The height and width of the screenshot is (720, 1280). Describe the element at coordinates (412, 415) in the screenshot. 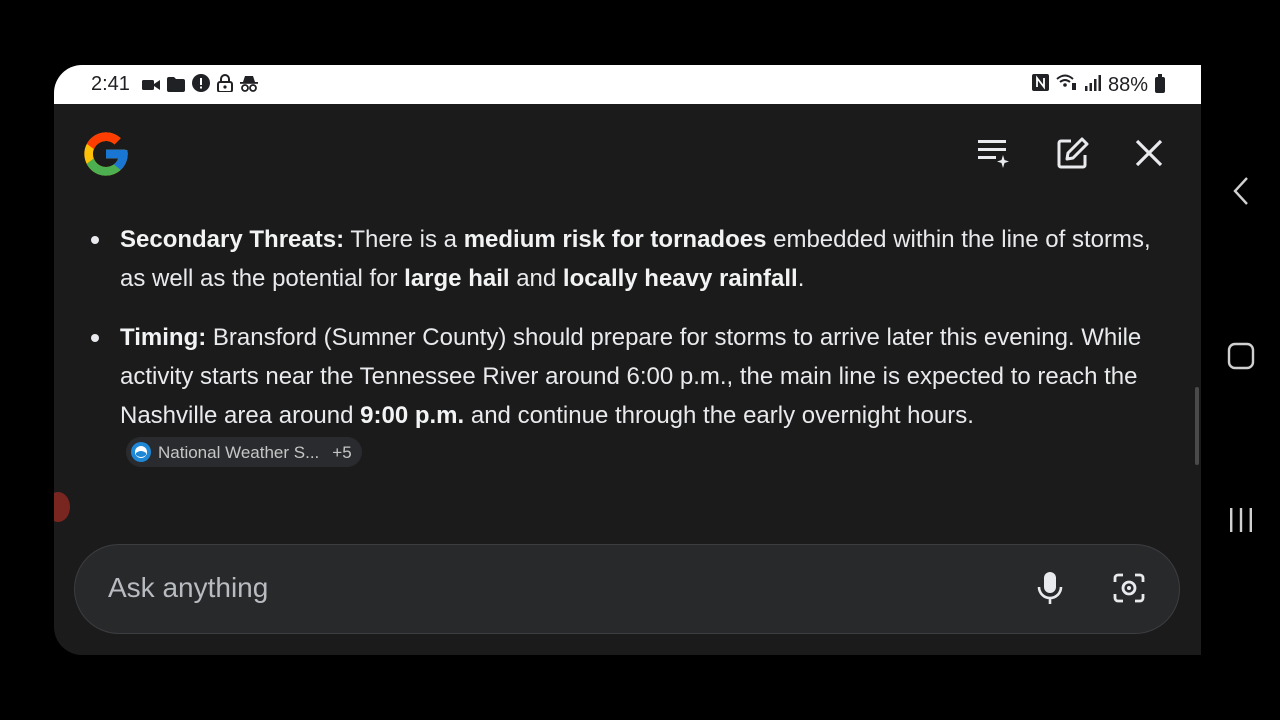

I see `item-bold: 9:00 p.m.` at that location.